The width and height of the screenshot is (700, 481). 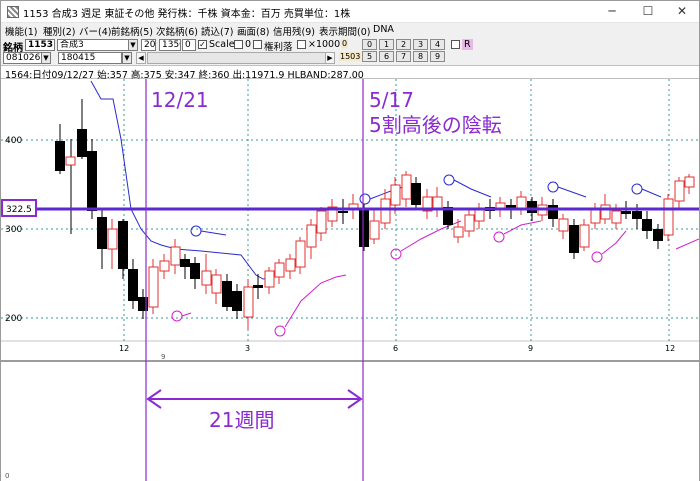 I want to click on date-end-dropdown-icon: ▼, so click(x=127, y=58).